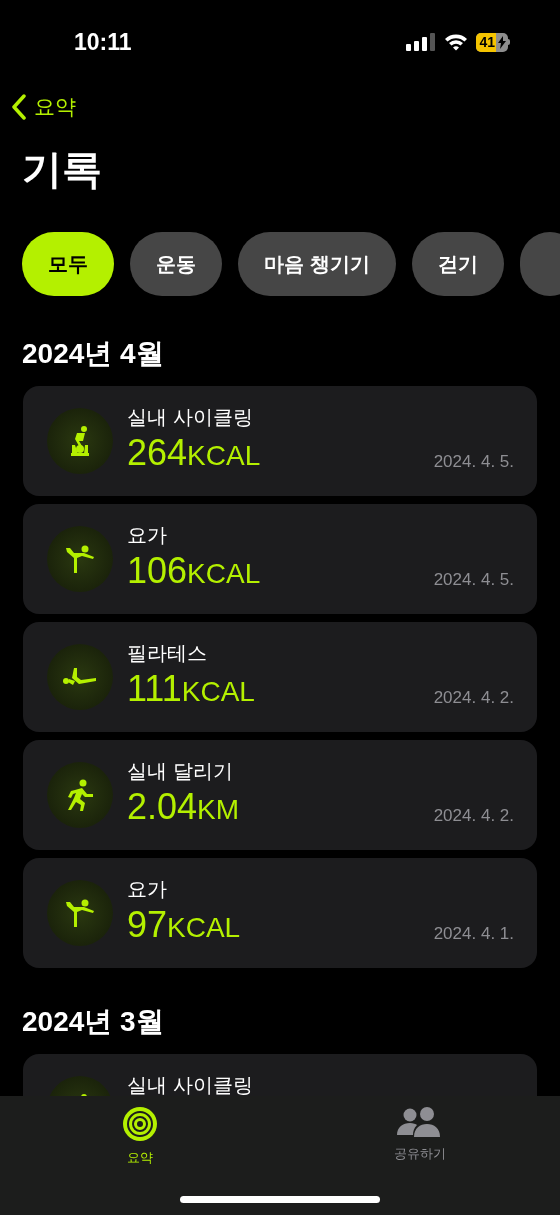  What do you see at coordinates (420, 1137) in the screenshot?
I see `tab-bar-item: 공유하기` at bounding box center [420, 1137].